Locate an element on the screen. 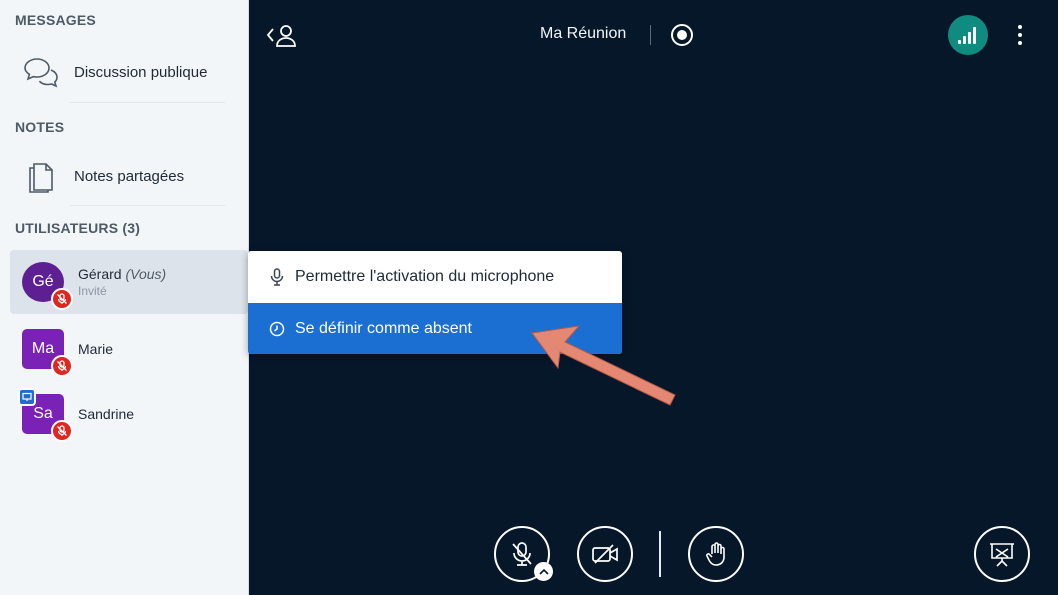 The height and width of the screenshot is (595, 1058). avatar: Gé is located at coordinates (47, 286).